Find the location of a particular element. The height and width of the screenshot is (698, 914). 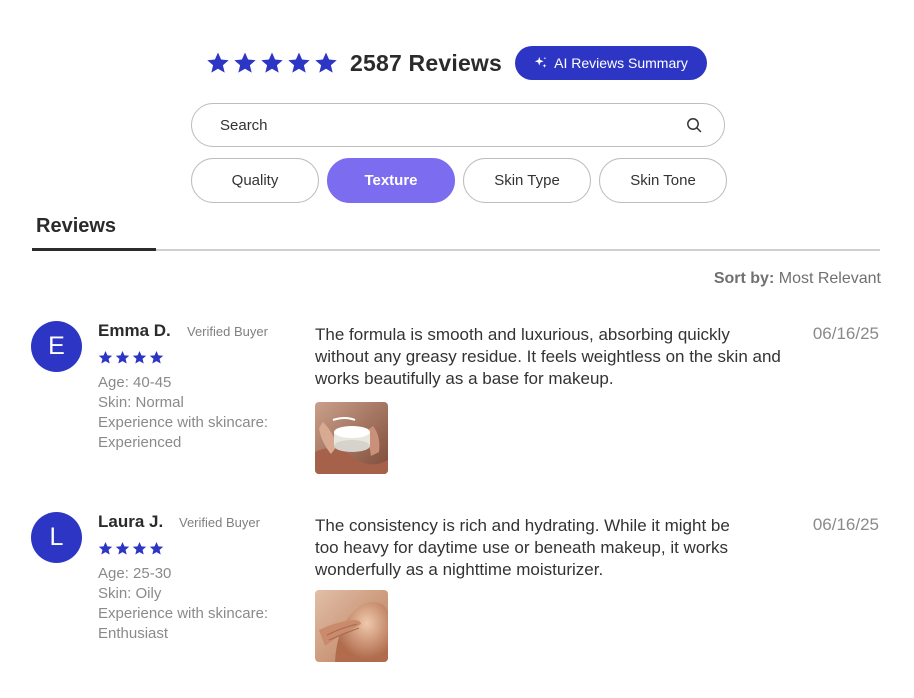

filter-chip-texture: Texture is located at coordinates (391, 180).